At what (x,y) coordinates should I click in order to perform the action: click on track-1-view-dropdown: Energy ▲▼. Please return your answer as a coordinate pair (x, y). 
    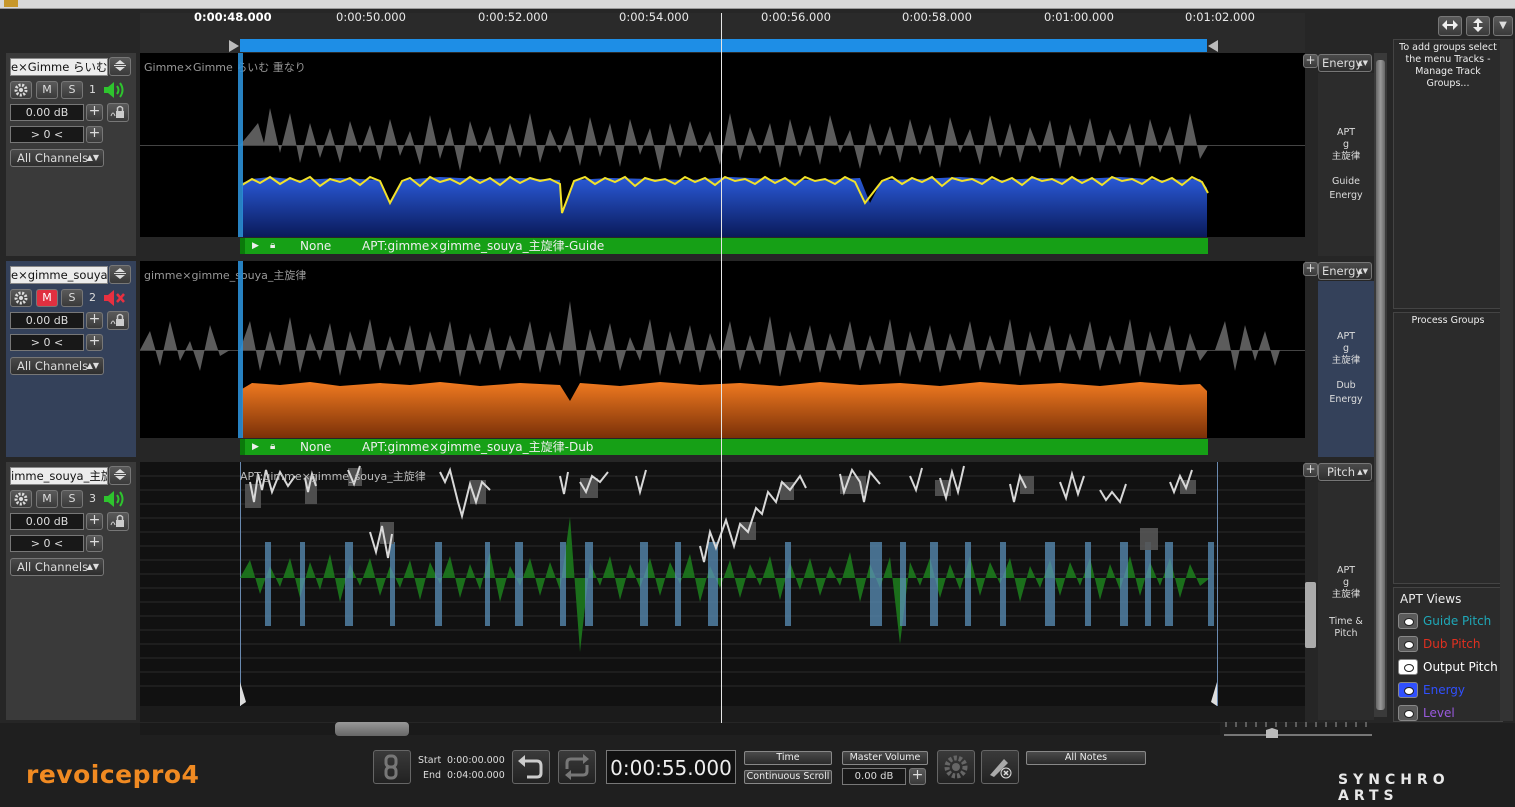
    Looking at the image, I should click on (1345, 63).